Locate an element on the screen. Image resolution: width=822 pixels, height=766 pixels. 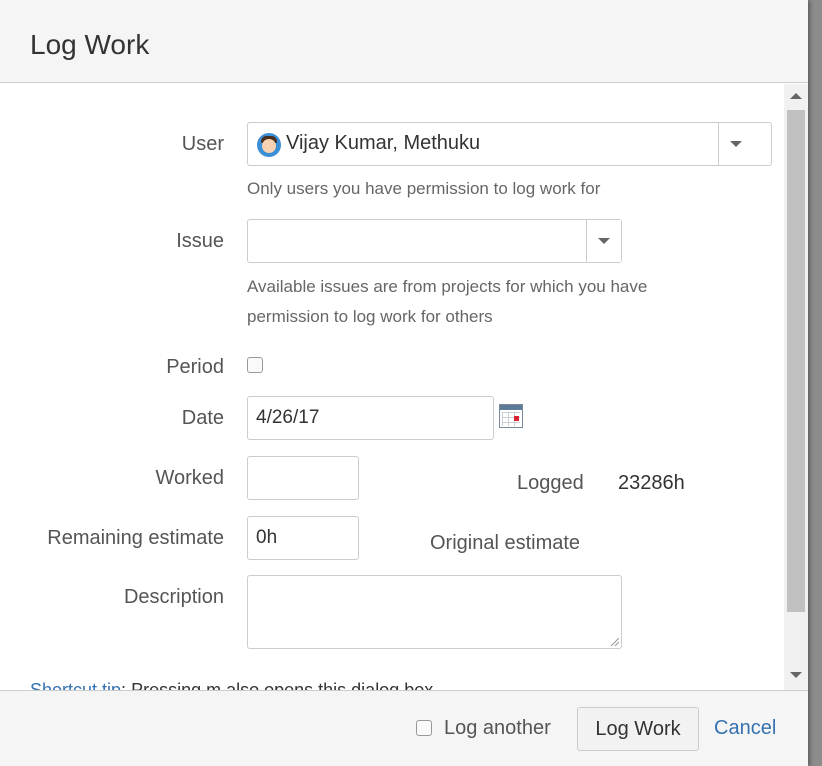
remaining-estimate-label: Remaining estimate is located at coordinates (135, 538).